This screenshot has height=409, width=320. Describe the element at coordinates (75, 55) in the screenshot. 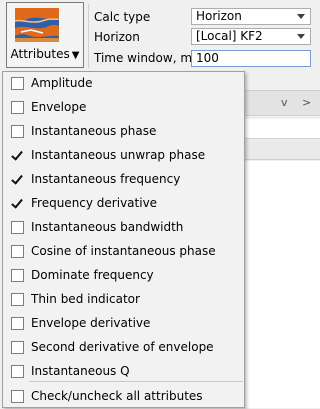

I see `caret-down-icon: ▼` at that location.